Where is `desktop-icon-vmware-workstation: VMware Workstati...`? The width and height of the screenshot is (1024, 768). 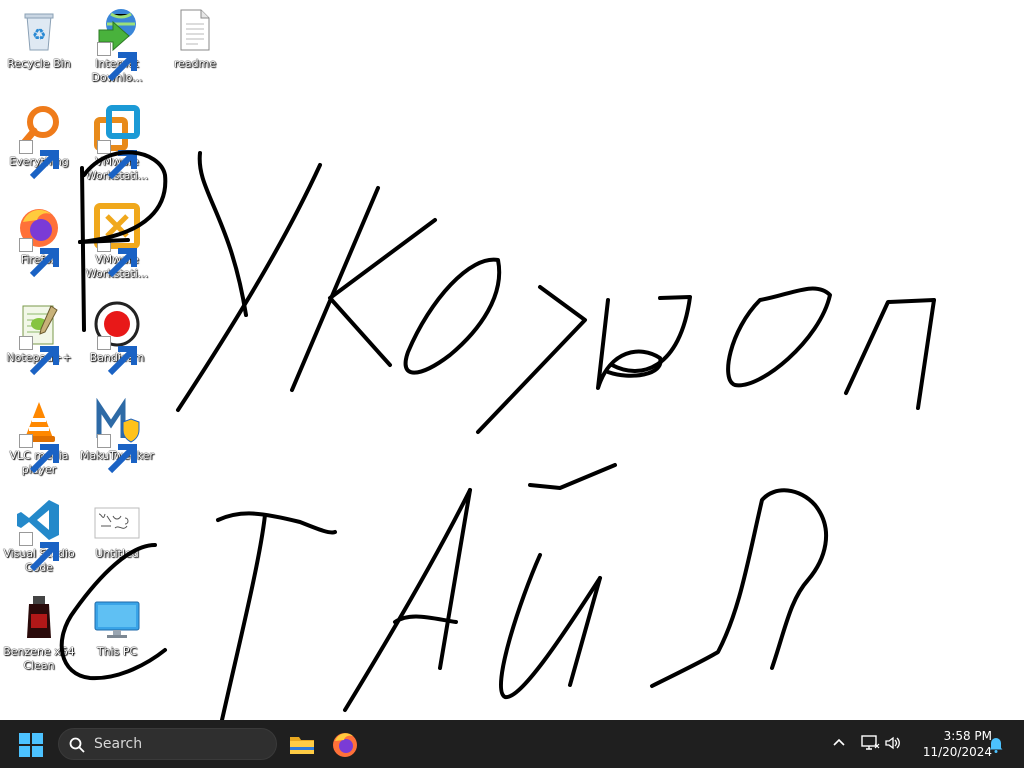 desktop-icon-vmware-workstation: VMware Workstati... is located at coordinates (117, 140).